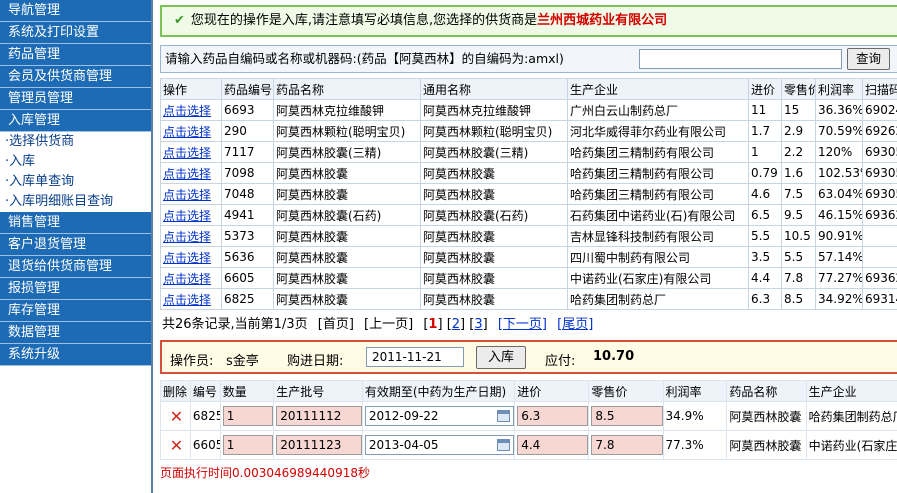 Image resolution: width=897 pixels, height=493 pixels. I want to click on last-page-link: [尾页], so click(575, 324).